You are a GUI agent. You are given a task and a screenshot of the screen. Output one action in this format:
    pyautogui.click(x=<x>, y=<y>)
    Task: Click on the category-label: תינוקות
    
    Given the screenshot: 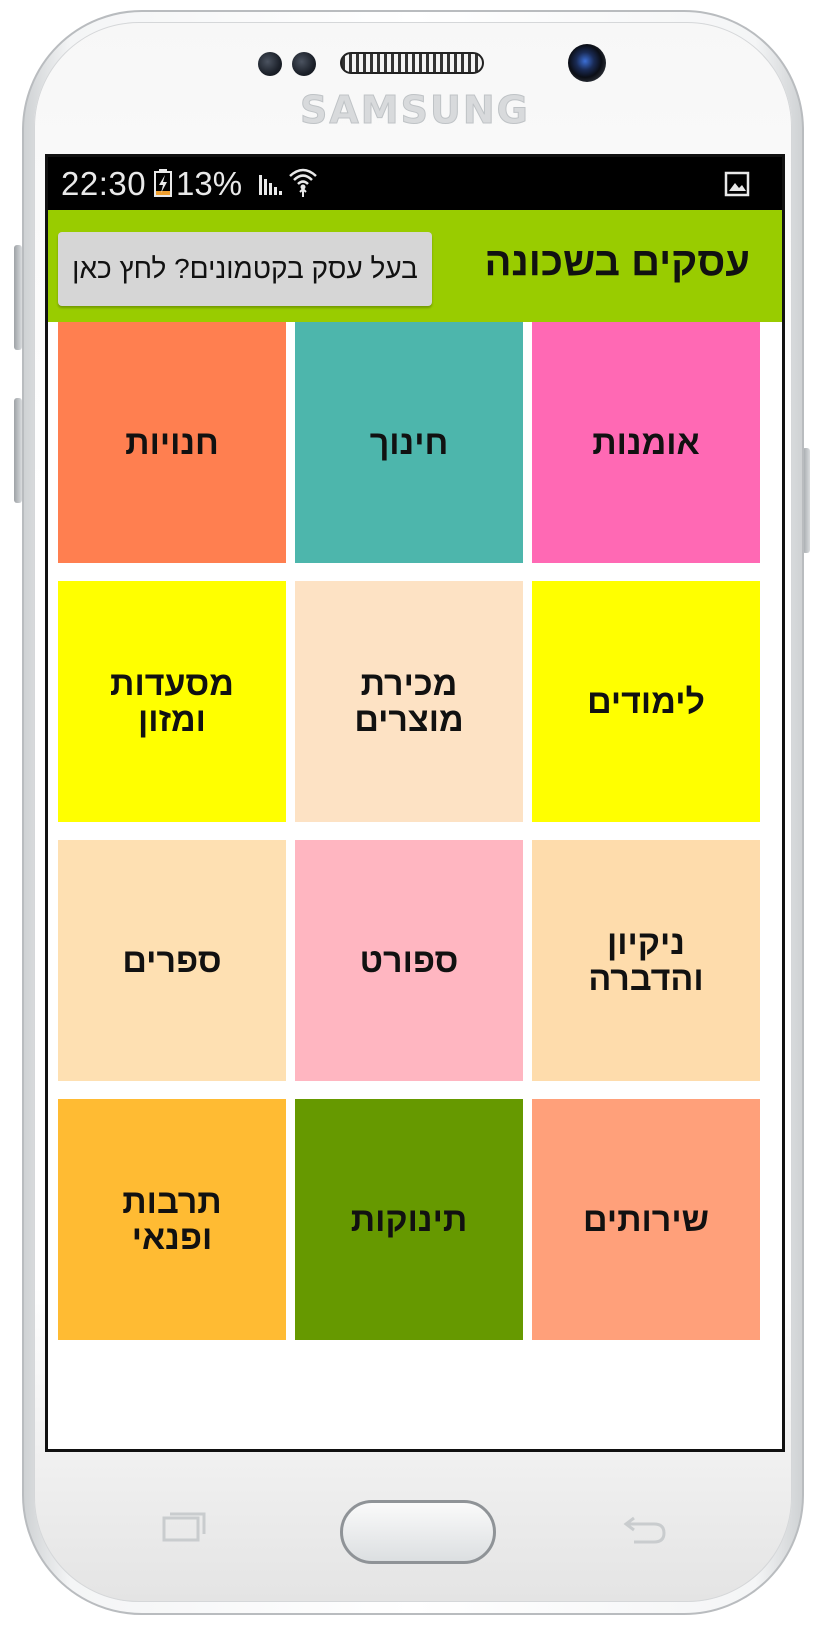 What is the action you would take?
    pyautogui.click(x=409, y=1219)
    